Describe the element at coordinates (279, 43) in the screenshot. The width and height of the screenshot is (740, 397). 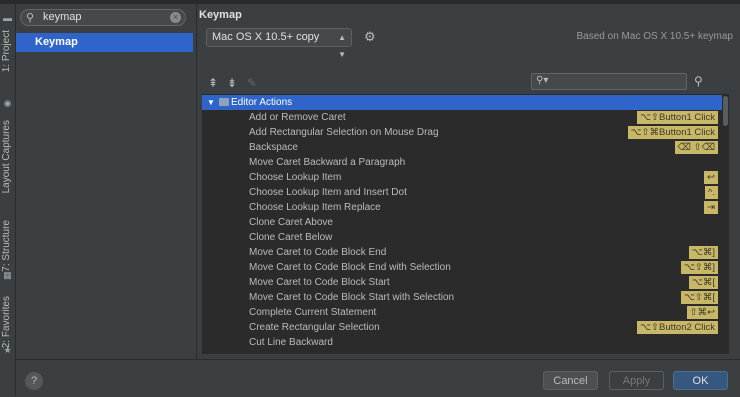
I see `keymap-scheme-dropdown: Mac OS X 10.5+ copy ▲ ▼` at that location.